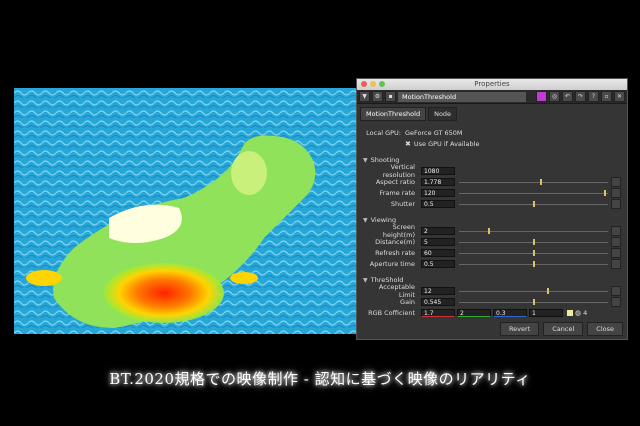  I want to click on aperture-label: Aperture time, so click(392, 263).